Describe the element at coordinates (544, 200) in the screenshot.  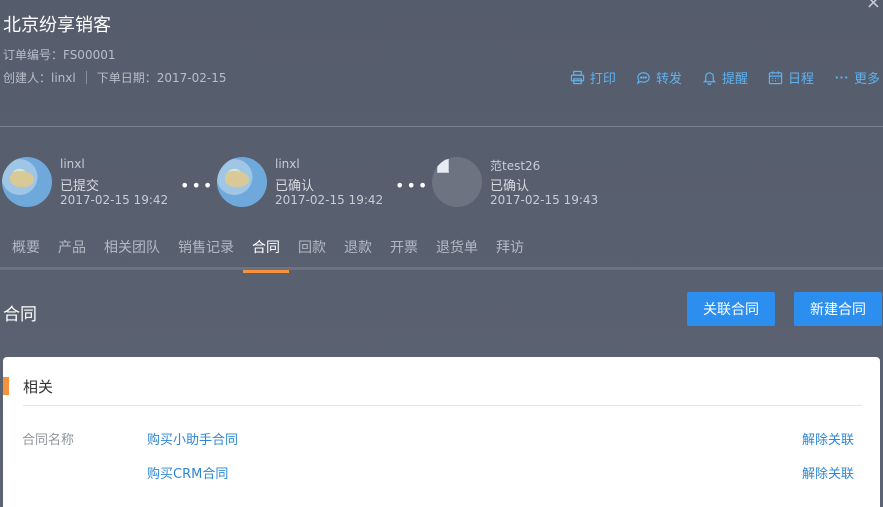
I see `flow-time: 2017-02-15 19:43` at that location.